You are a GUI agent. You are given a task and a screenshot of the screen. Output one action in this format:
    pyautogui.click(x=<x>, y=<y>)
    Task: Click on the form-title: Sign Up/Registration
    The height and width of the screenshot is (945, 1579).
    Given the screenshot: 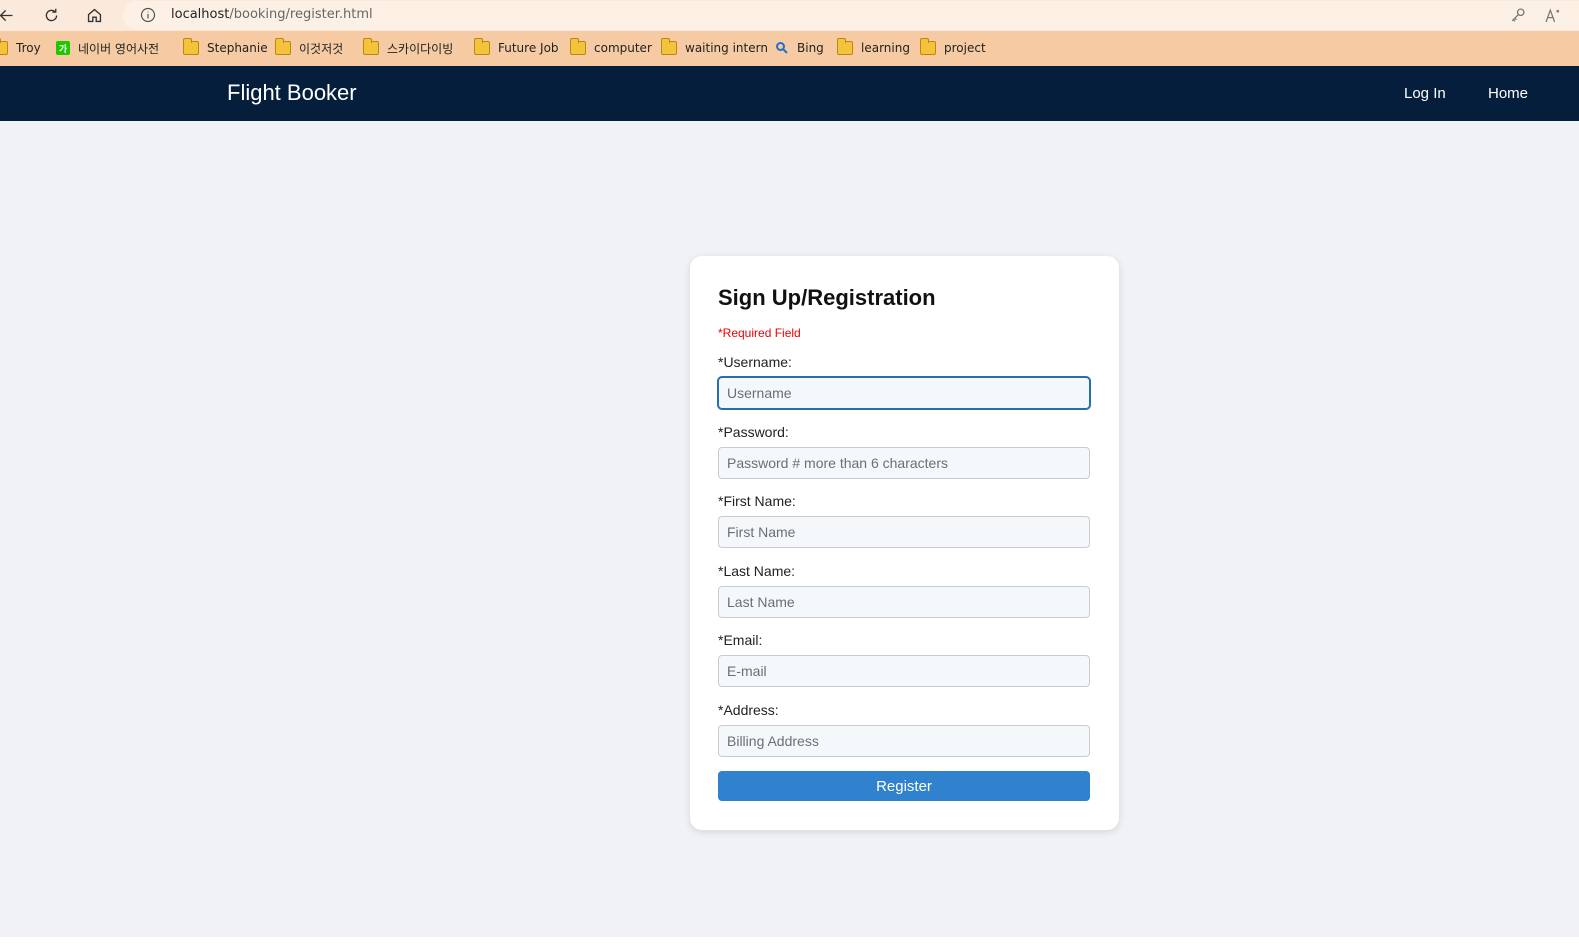 What is the action you would take?
    pyautogui.click(x=827, y=297)
    